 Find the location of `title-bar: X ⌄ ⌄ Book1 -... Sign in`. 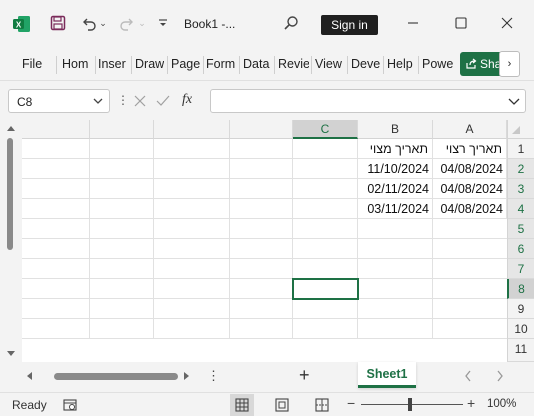

title-bar: X ⌄ ⌄ Book1 -... Sign in is located at coordinates (267, 24).